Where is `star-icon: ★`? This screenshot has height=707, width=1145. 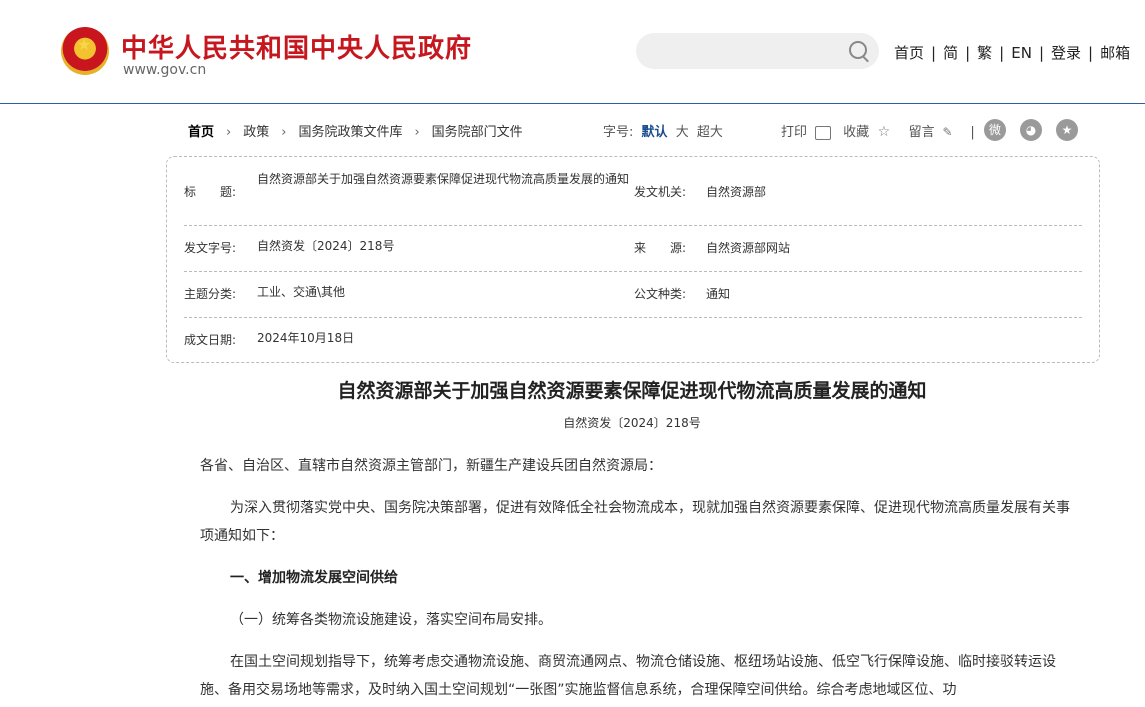
star-icon: ★ is located at coordinates (84, 44).